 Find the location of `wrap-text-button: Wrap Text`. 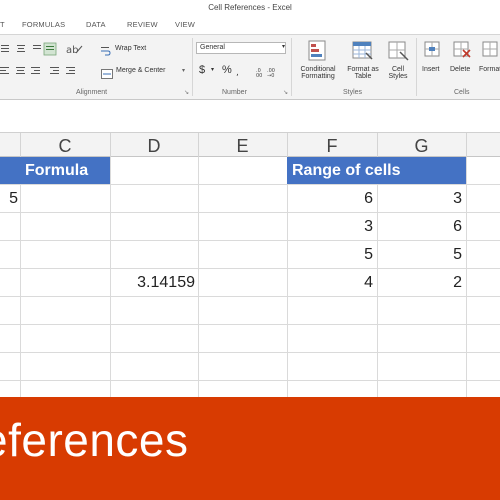

wrap-text-button: Wrap Text is located at coordinates (130, 48).